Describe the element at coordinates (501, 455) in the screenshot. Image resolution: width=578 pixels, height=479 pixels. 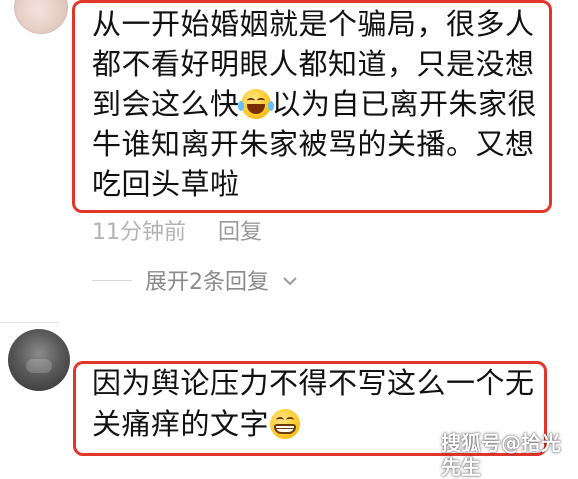
I see `watermark: 搜狐号@拾光先生` at that location.